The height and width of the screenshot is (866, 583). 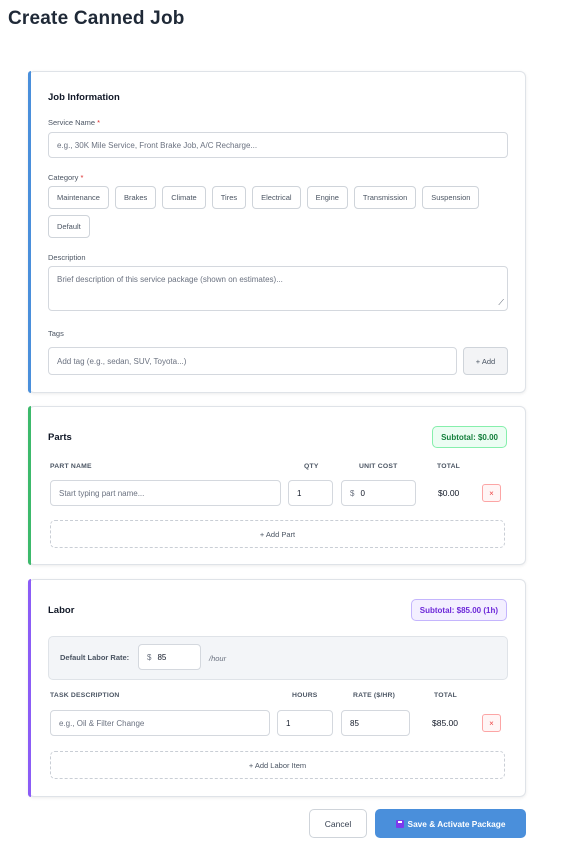 I want to click on part-row-total: $0.00, so click(x=449, y=493).